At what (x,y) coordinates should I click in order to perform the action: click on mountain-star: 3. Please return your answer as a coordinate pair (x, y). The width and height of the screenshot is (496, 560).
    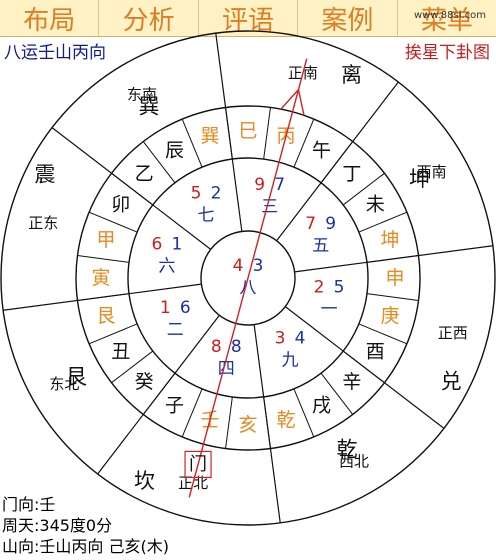
    Looking at the image, I should click on (280, 339).